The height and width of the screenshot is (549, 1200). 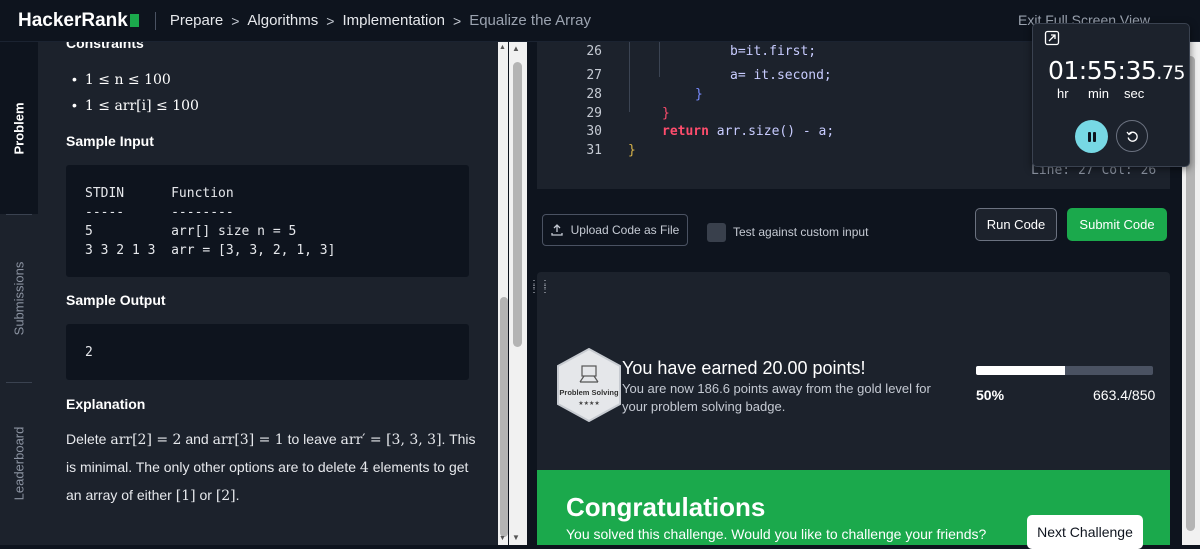 I want to click on submit-code-button: Submit Code, so click(x=1117, y=224).